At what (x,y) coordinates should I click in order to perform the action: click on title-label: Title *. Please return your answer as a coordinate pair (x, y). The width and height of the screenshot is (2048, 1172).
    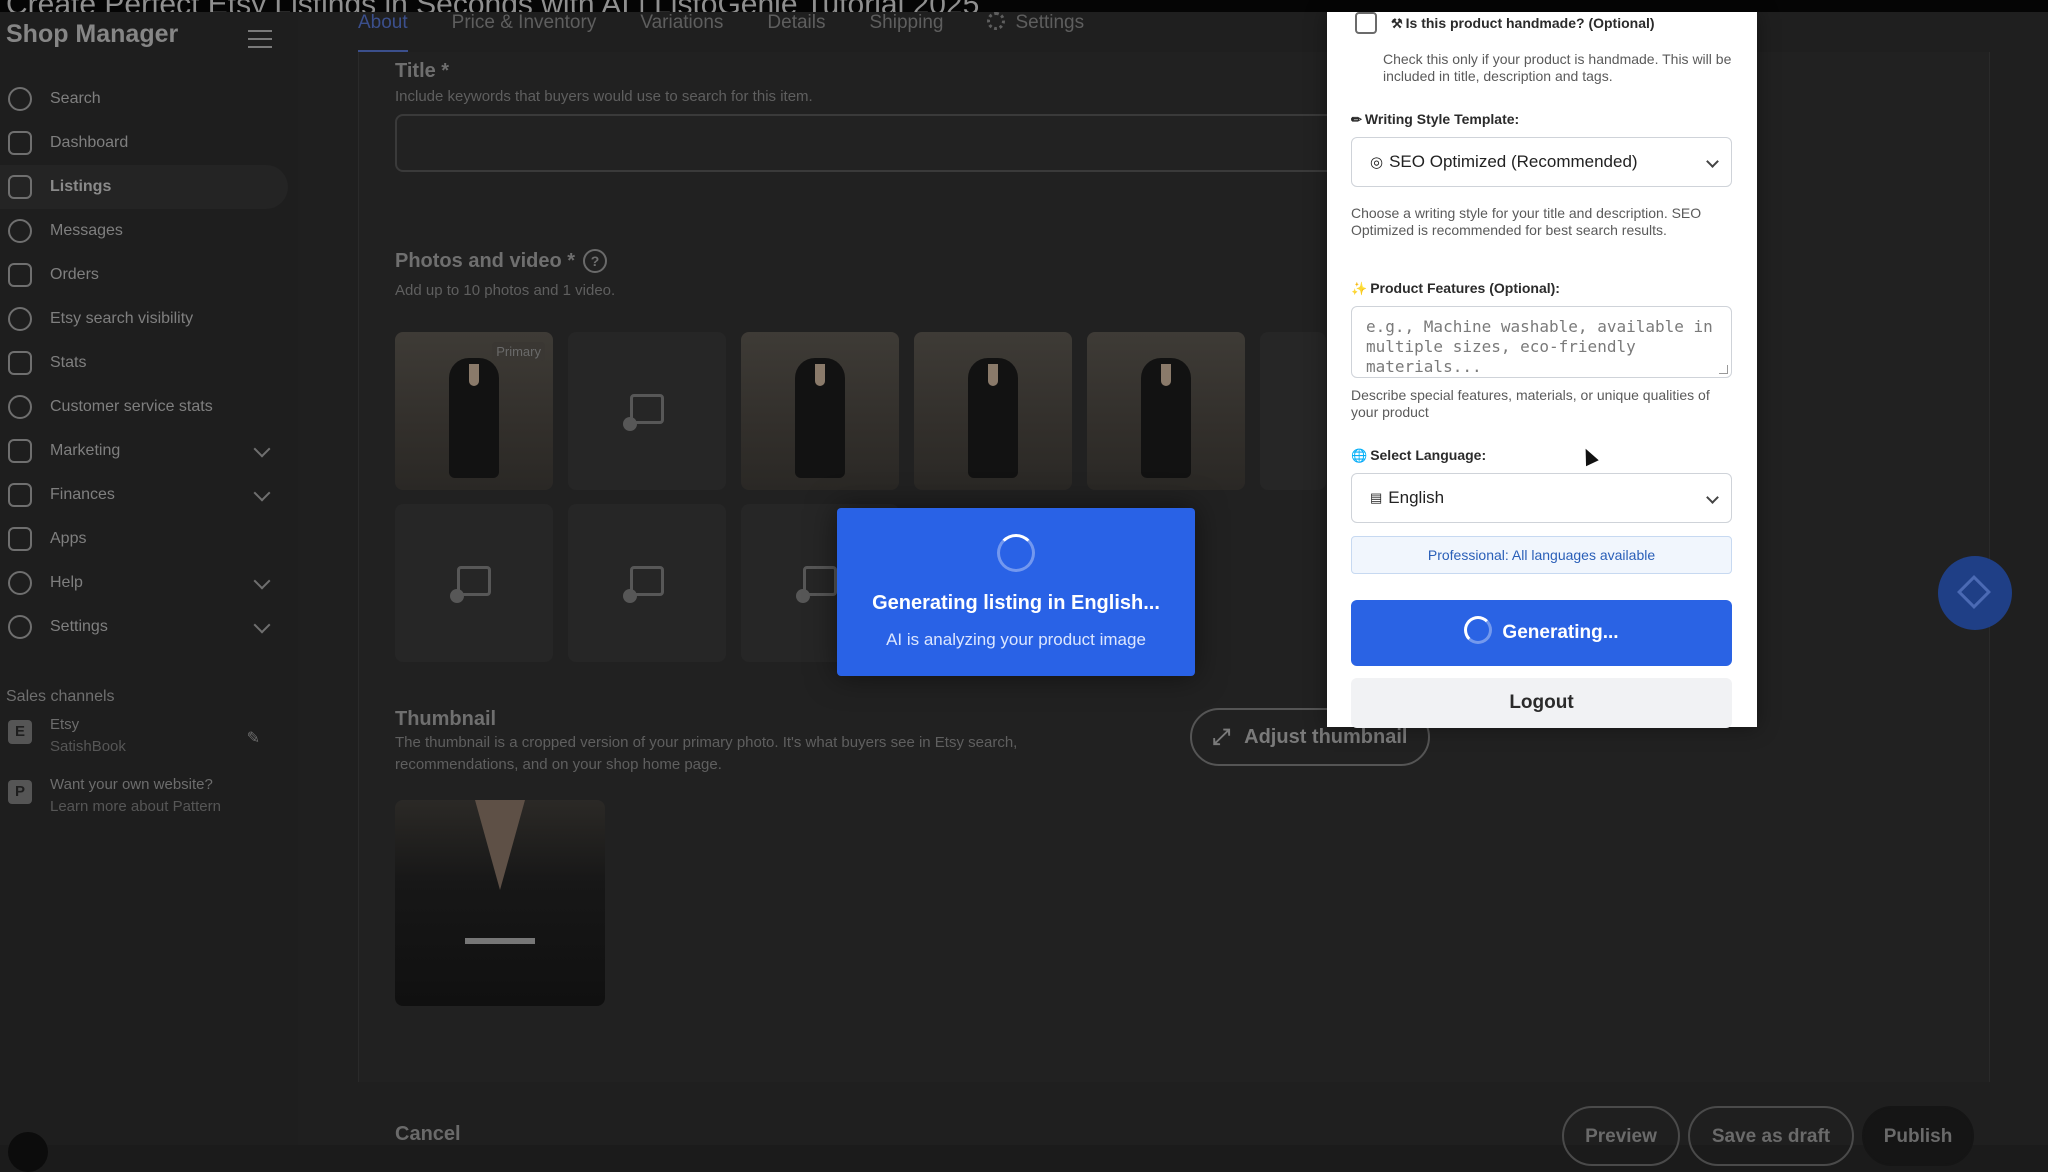
    Looking at the image, I should click on (422, 71).